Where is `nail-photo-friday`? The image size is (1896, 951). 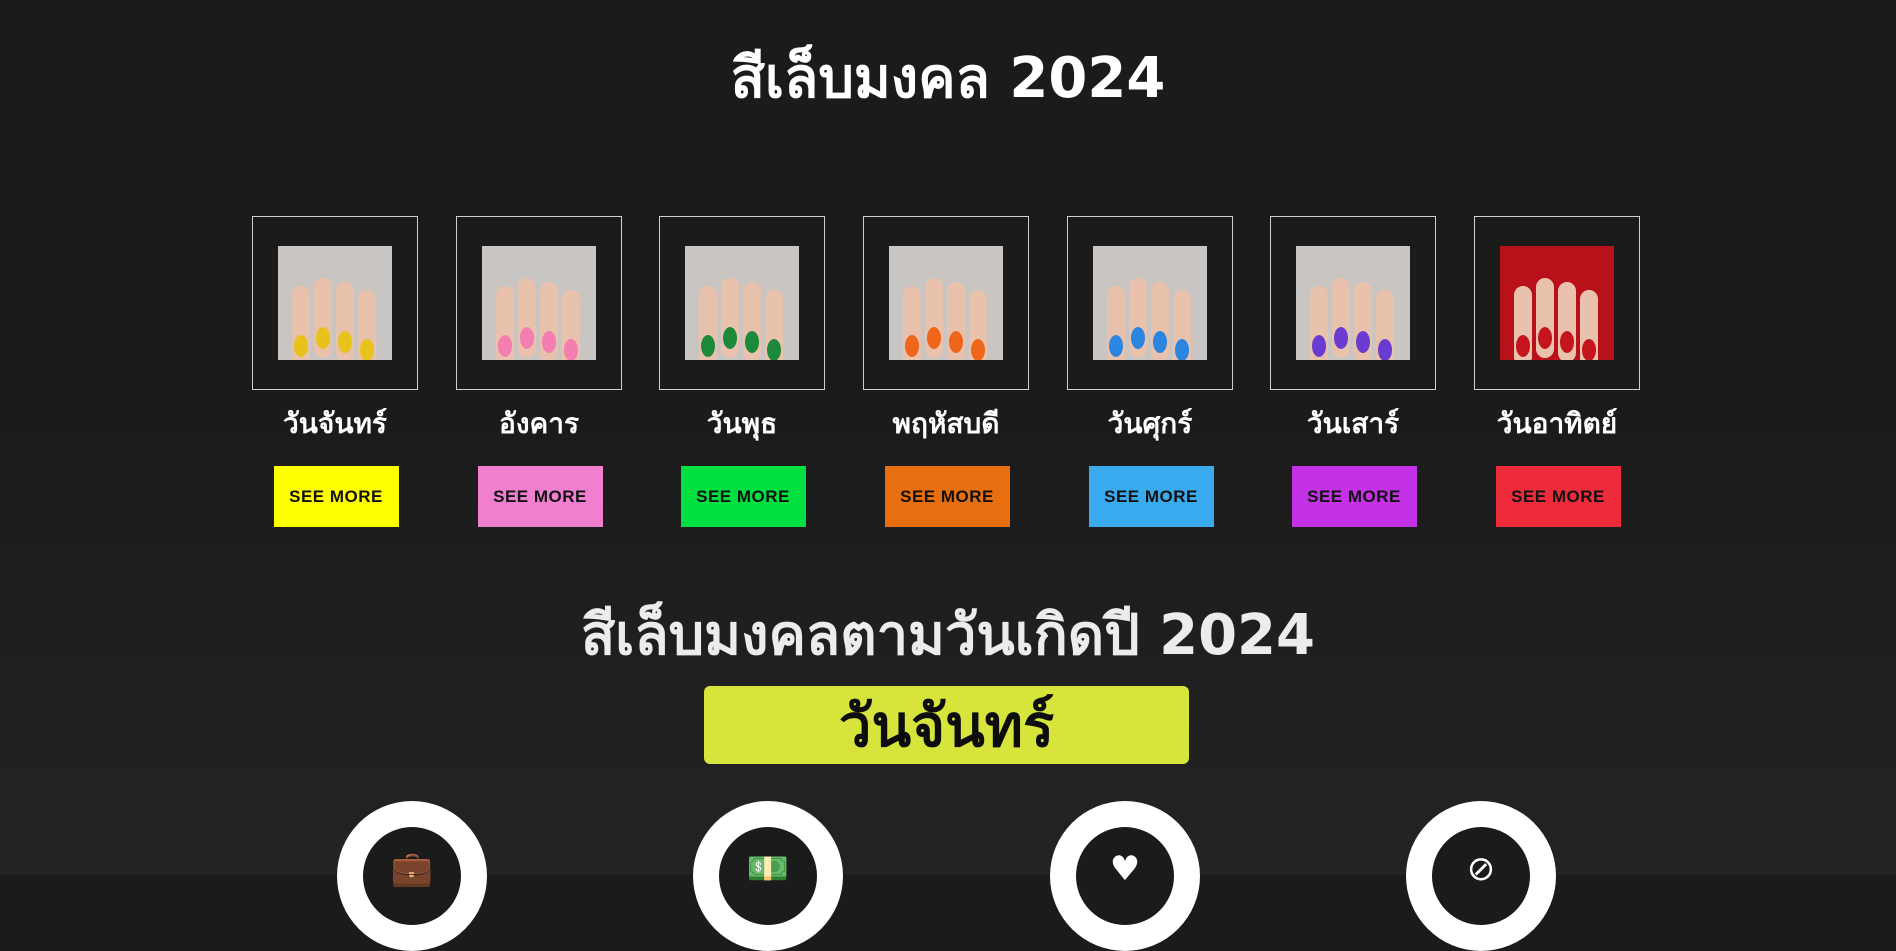 nail-photo-friday is located at coordinates (1150, 303).